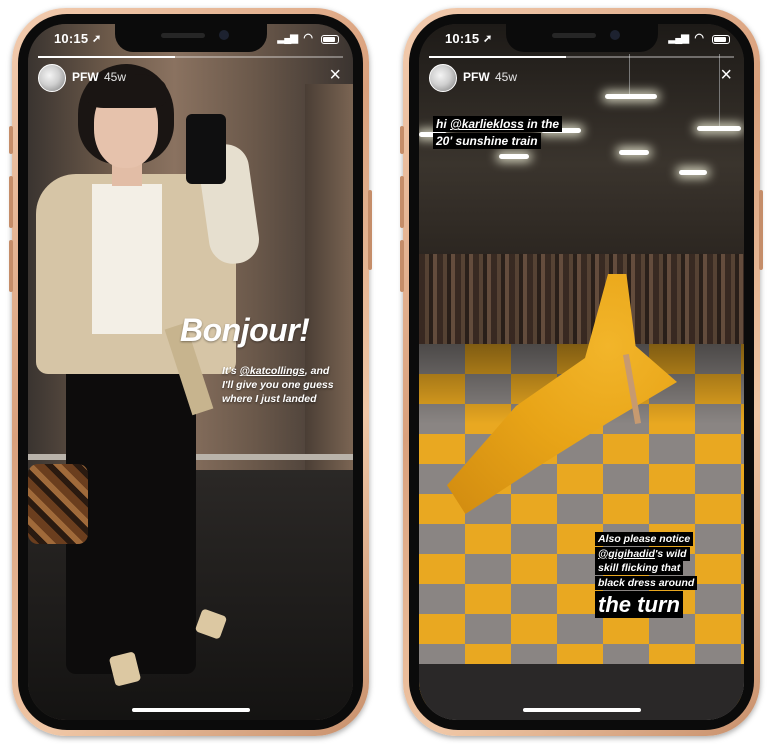  Describe the element at coordinates (626, 554) in the screenshot. I see `mention-gigihadid: @gigihadid` at that location.